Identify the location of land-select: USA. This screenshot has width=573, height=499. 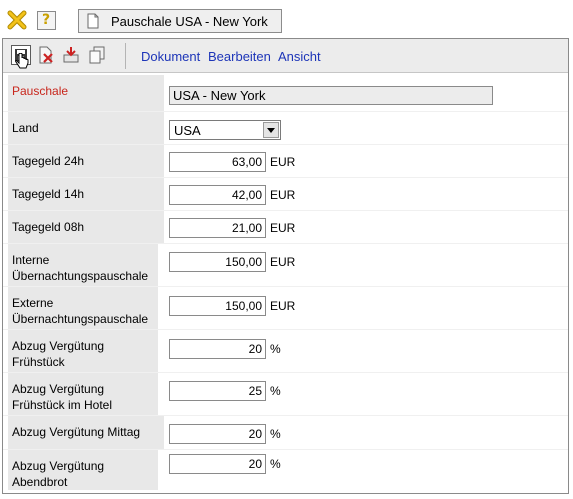
(225, 130).